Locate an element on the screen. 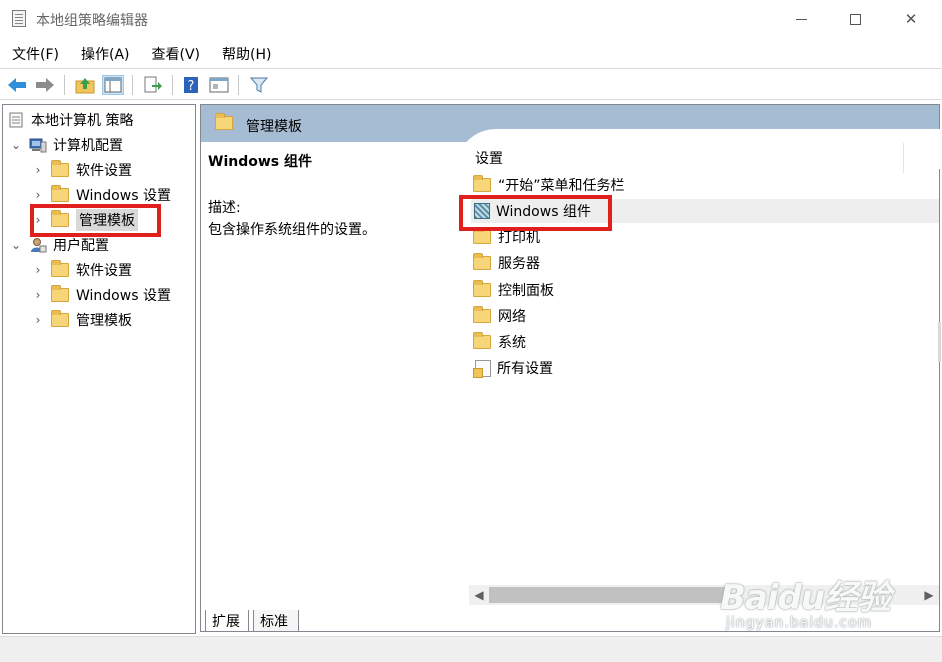 The width and height of the screenshot is (942, 662). column-divider is located at coordinates (903, 158).